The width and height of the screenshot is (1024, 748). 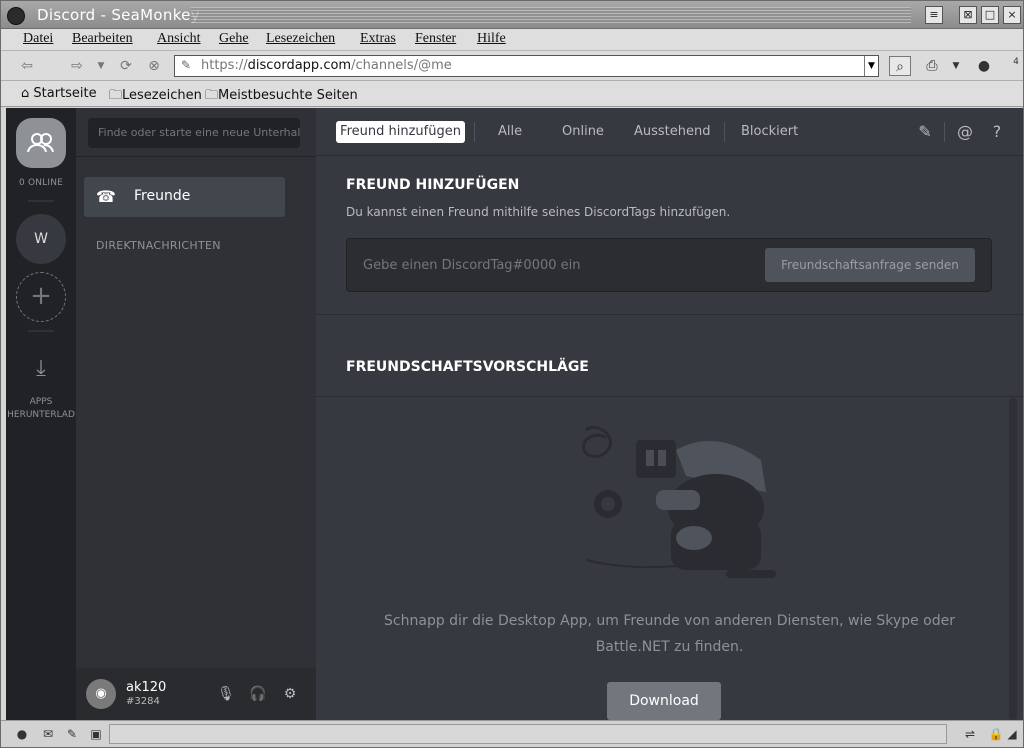 What do you see at coordinates (101, 66) in the screenshot?
I see `forward-dropdown-icon: ▼` at bounding box center [101, 66].